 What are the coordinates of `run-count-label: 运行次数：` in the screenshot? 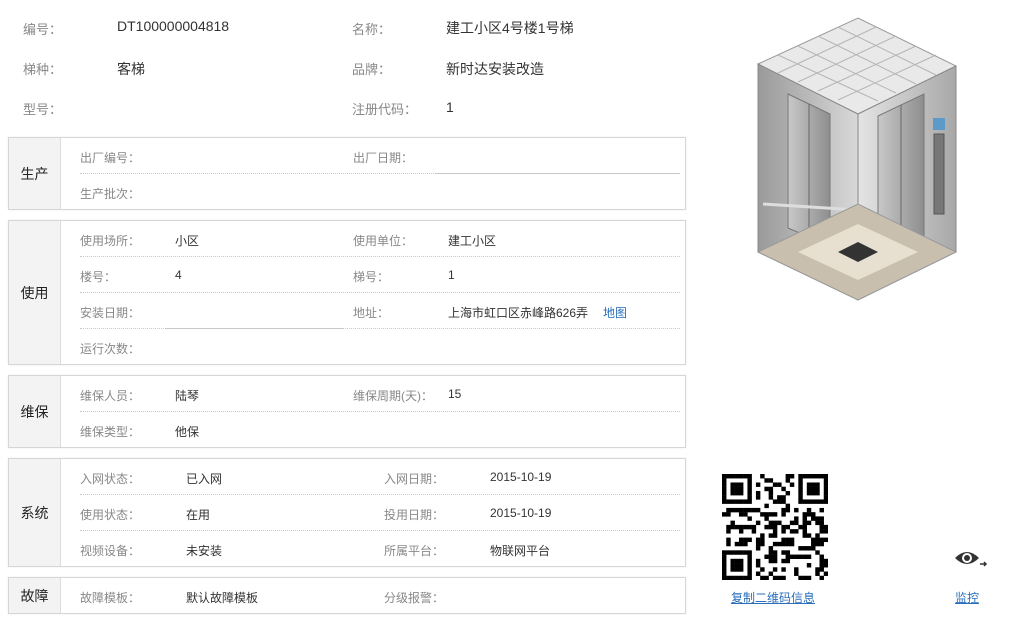 It's located at (110, 349).